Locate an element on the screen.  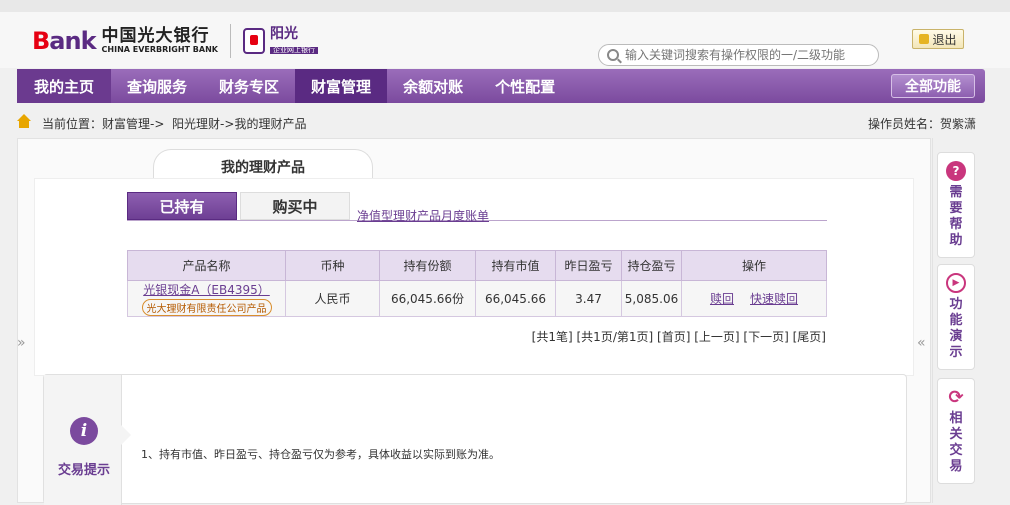
bank-name-cn: 中国光大银行 is located at coordinates (155, 36).